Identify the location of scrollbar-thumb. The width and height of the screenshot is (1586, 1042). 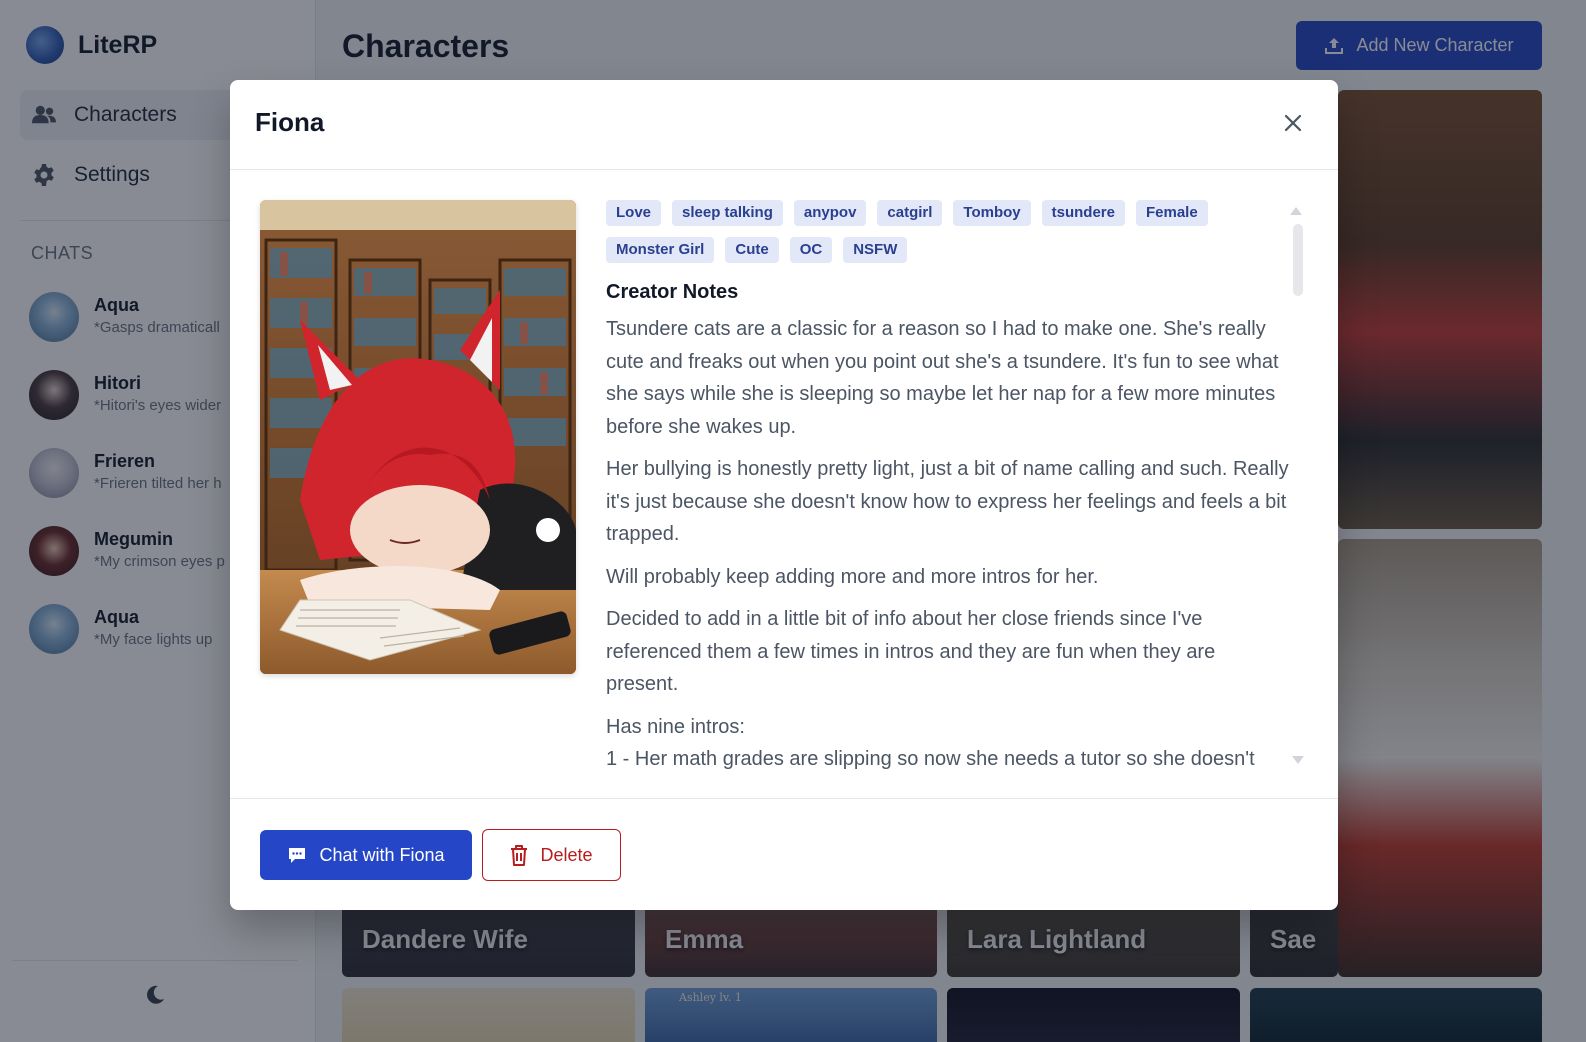
(1298, 260).